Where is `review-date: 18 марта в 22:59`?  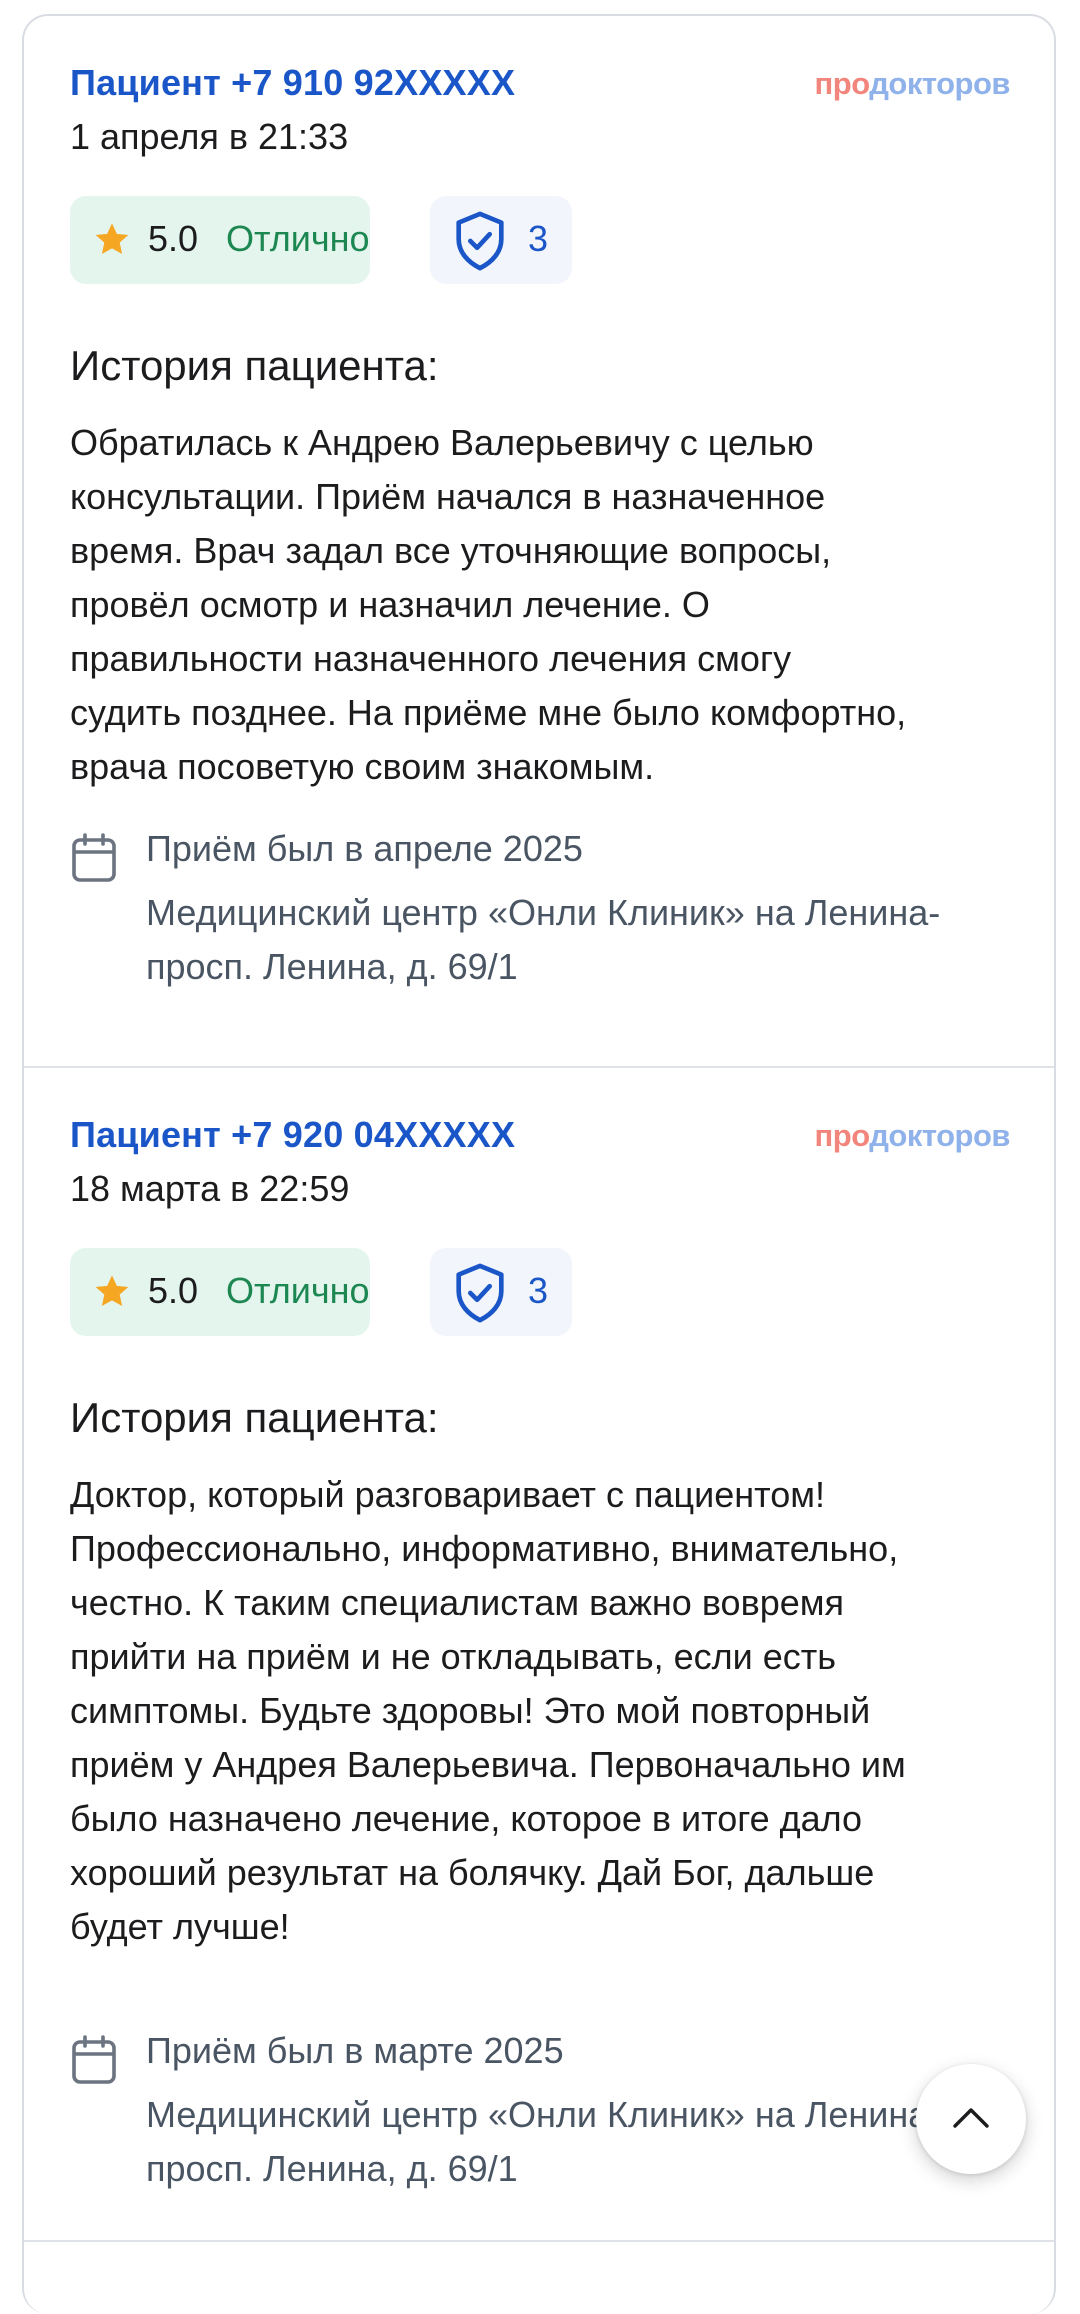 review-date: 18 марта в 22:59 is located at coordinates (210, 1188).